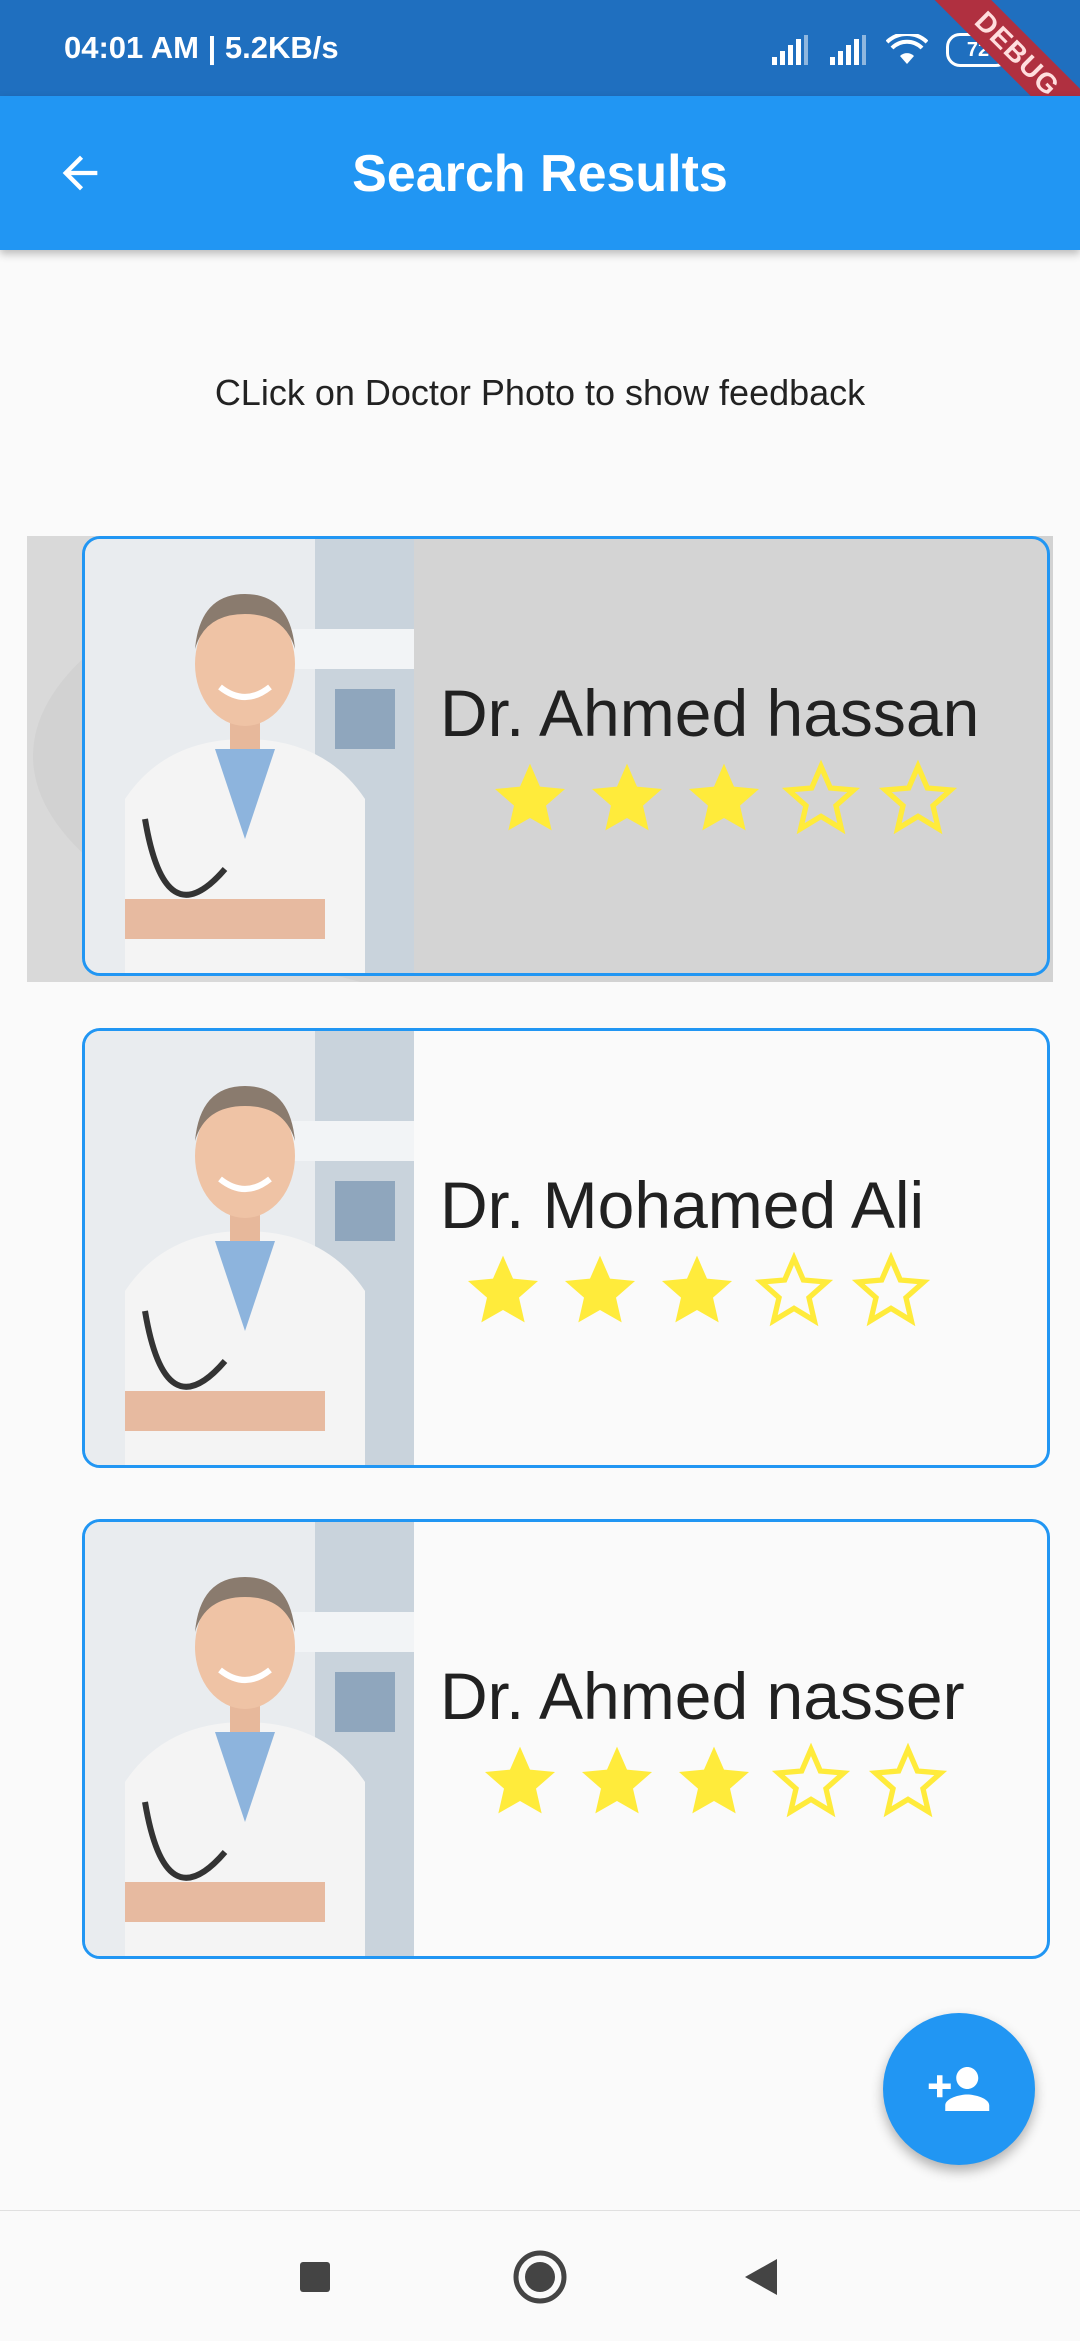 The height and width of the screenshot is (2341, 1080). I want to click on add-doctor-fab, so click(959, 2089).